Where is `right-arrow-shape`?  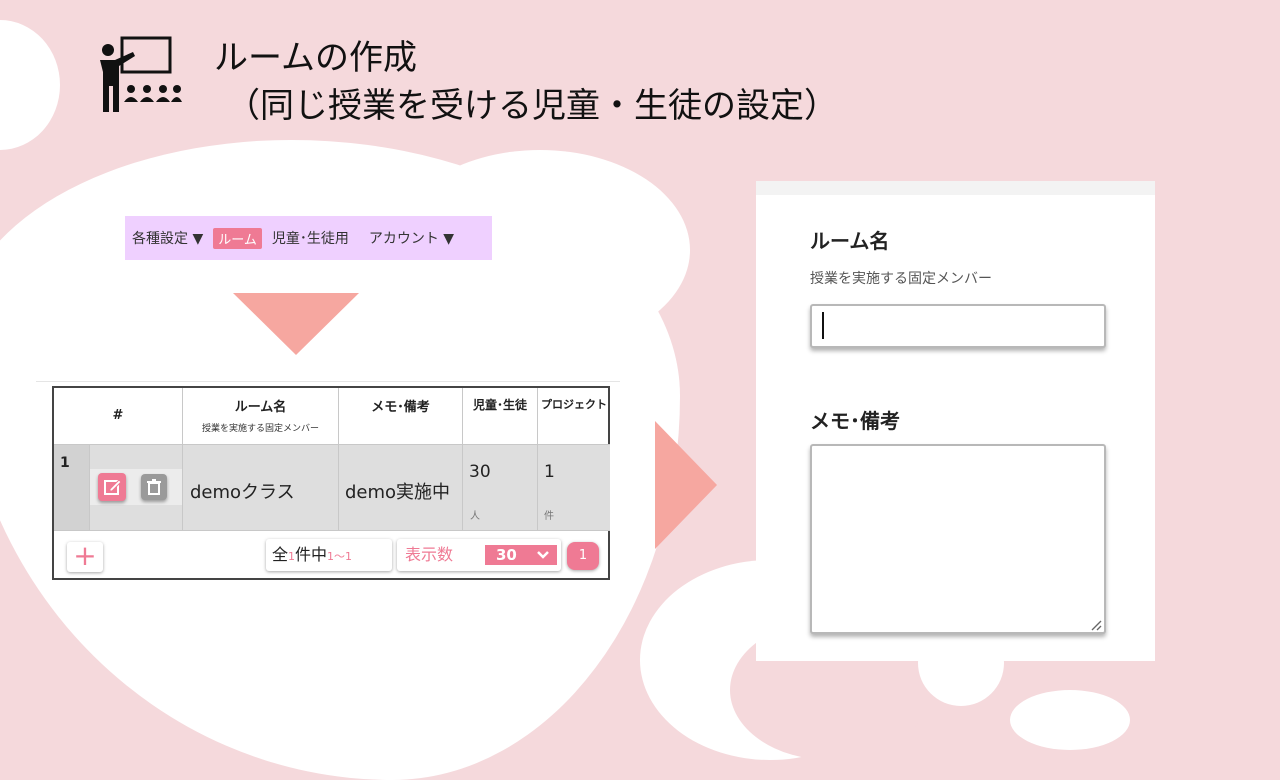
right-arrow-shape is located at coordinates (686, 485).